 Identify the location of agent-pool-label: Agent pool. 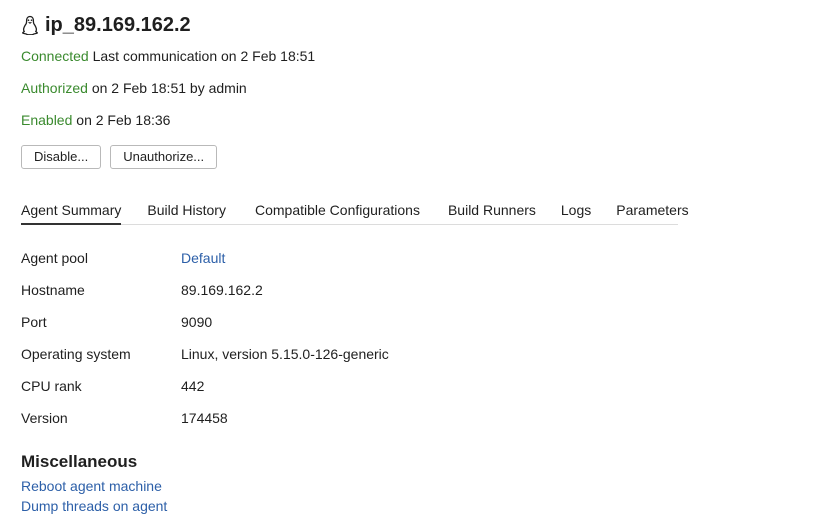
(54, 258).